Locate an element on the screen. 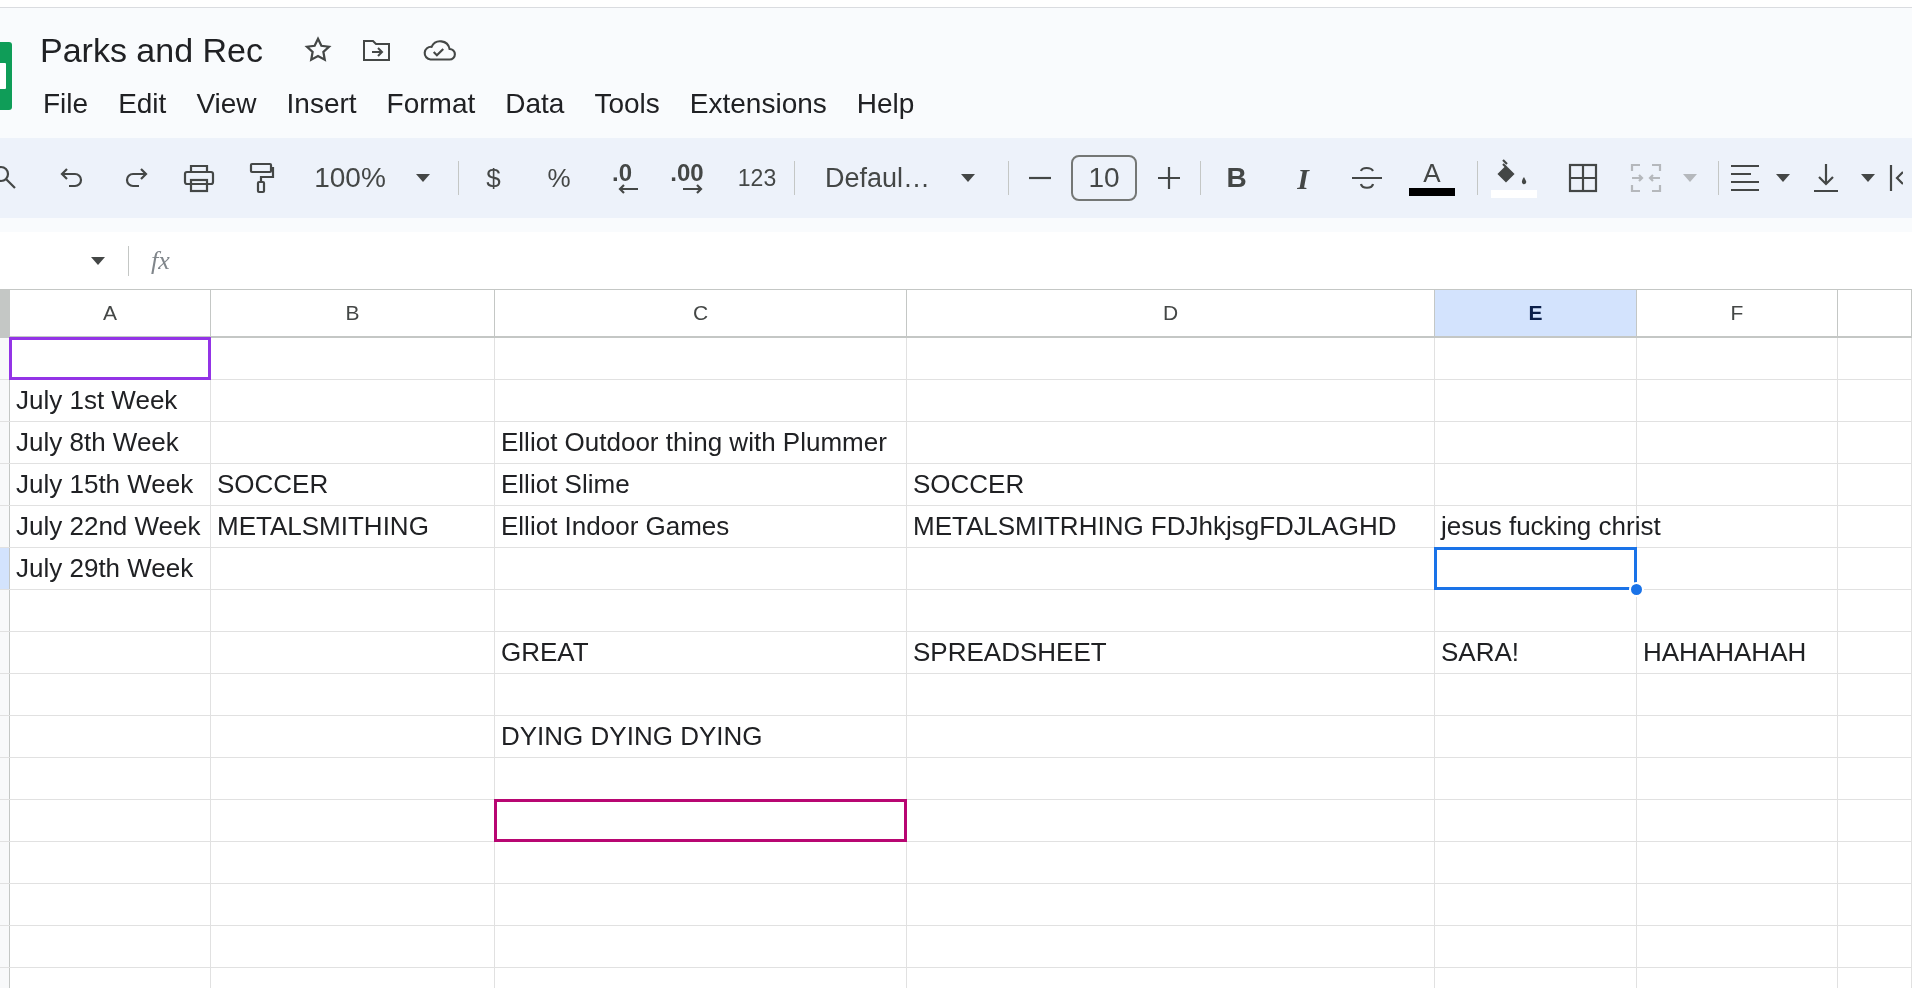 The height and width of the screenshot is (988, 1912). left-arrow-icon is located at coordinates (628, 189).